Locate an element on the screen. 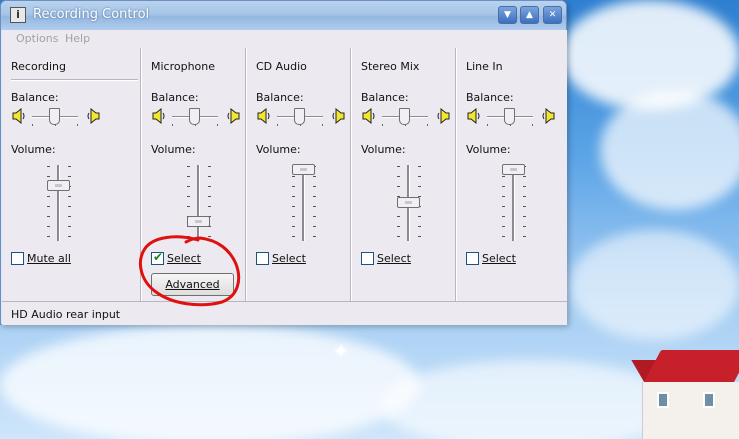 This screenshot has width=739, height=439. house-wallpaper-image is located at coordinates (685, 390).